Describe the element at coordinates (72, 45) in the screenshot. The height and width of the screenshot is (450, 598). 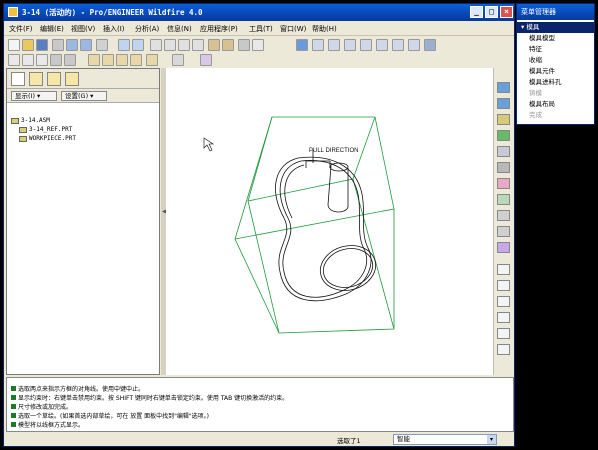
I see `email-icon` at that location.